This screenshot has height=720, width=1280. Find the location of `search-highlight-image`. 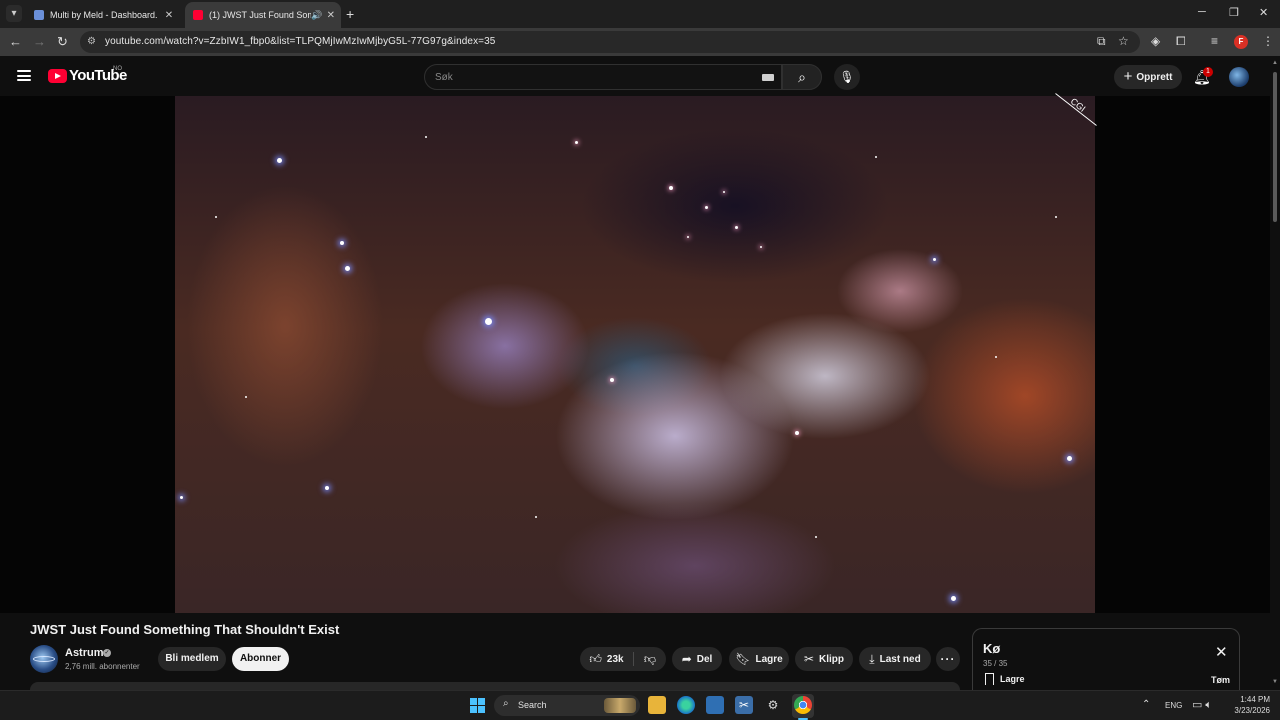

search-highlight-image is located at coordinates (620, 705).